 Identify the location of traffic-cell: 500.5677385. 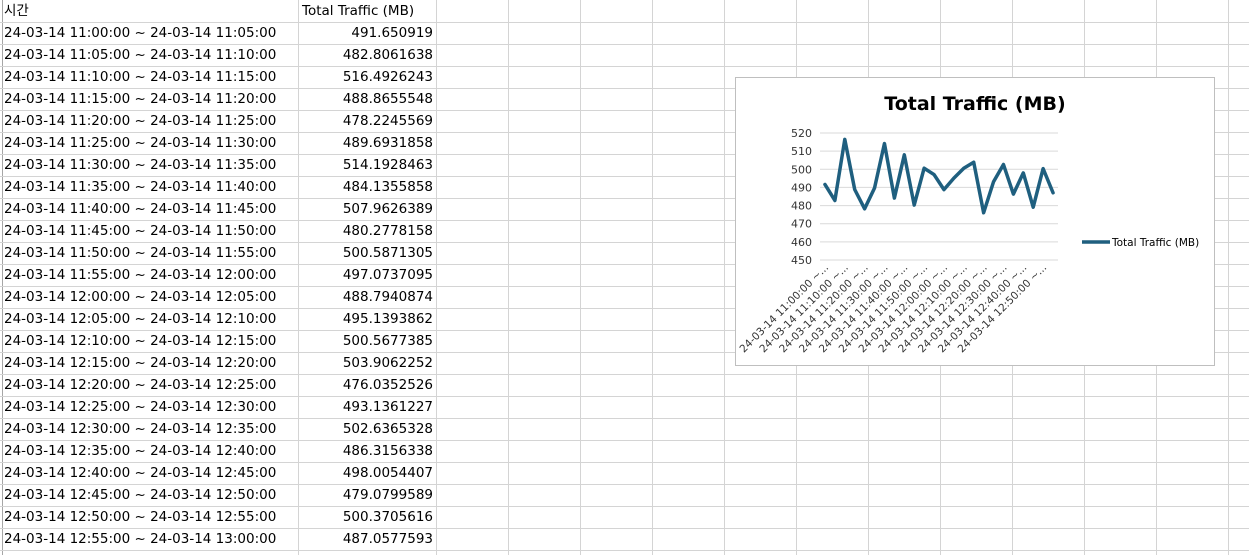
(367, 341).